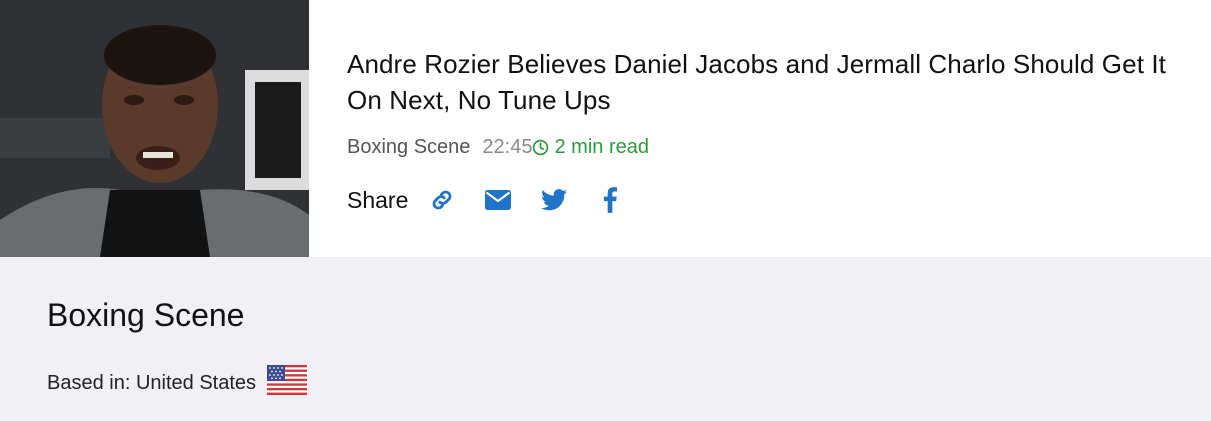 This screenshot has width=1211, height=421. I want to click on twitter-icon, so click(554, 200).